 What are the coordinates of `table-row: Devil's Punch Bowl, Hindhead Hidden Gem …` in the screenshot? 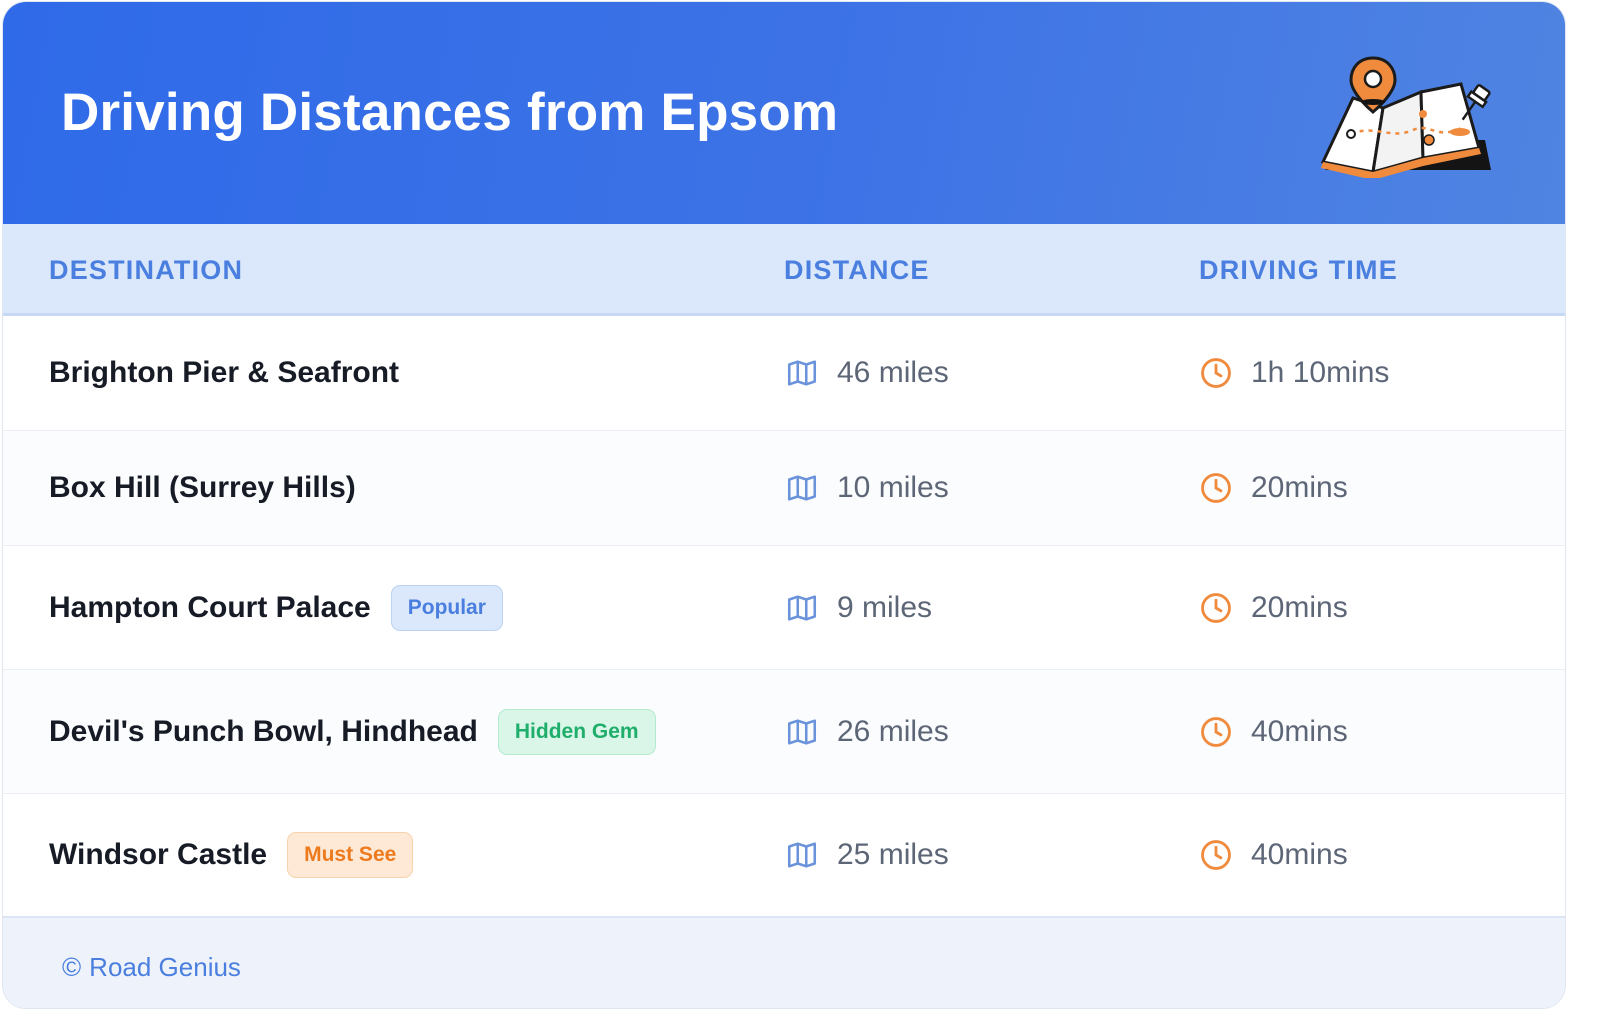 It's located at (784, 732).